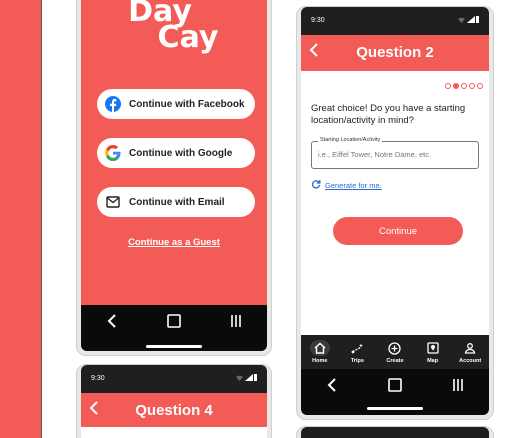 The width and height of the screenshot is (522, 438). I want to click on logo-line-2: Cay, so click(188, 37).